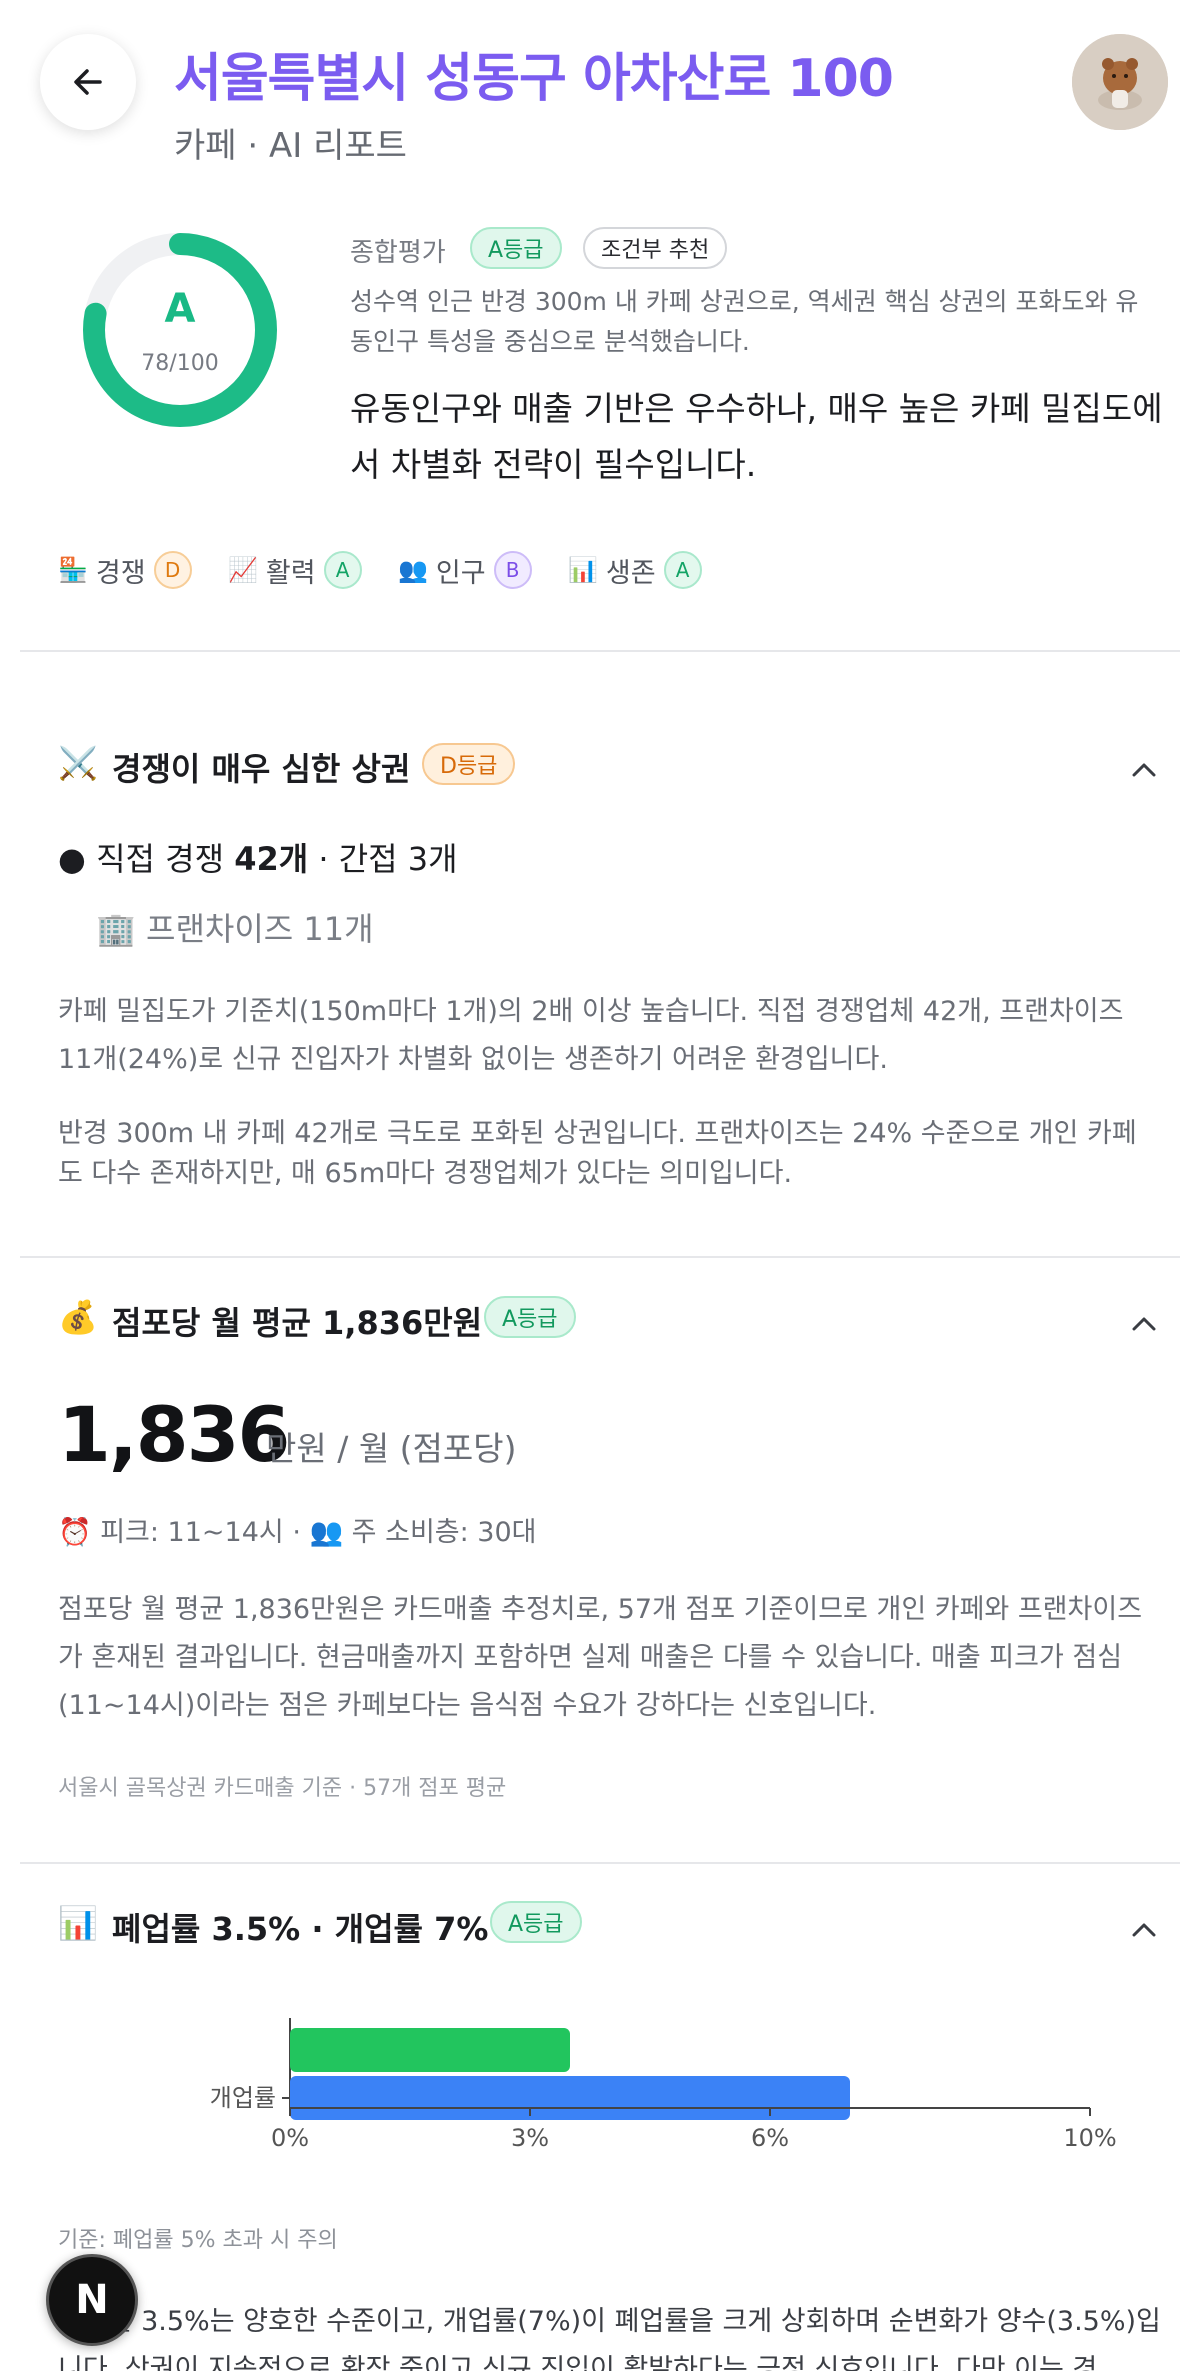 The width and height of the screenshot is (1200, 2371). I want to click on overall-grade-badge: A등급, so click(516, 248).